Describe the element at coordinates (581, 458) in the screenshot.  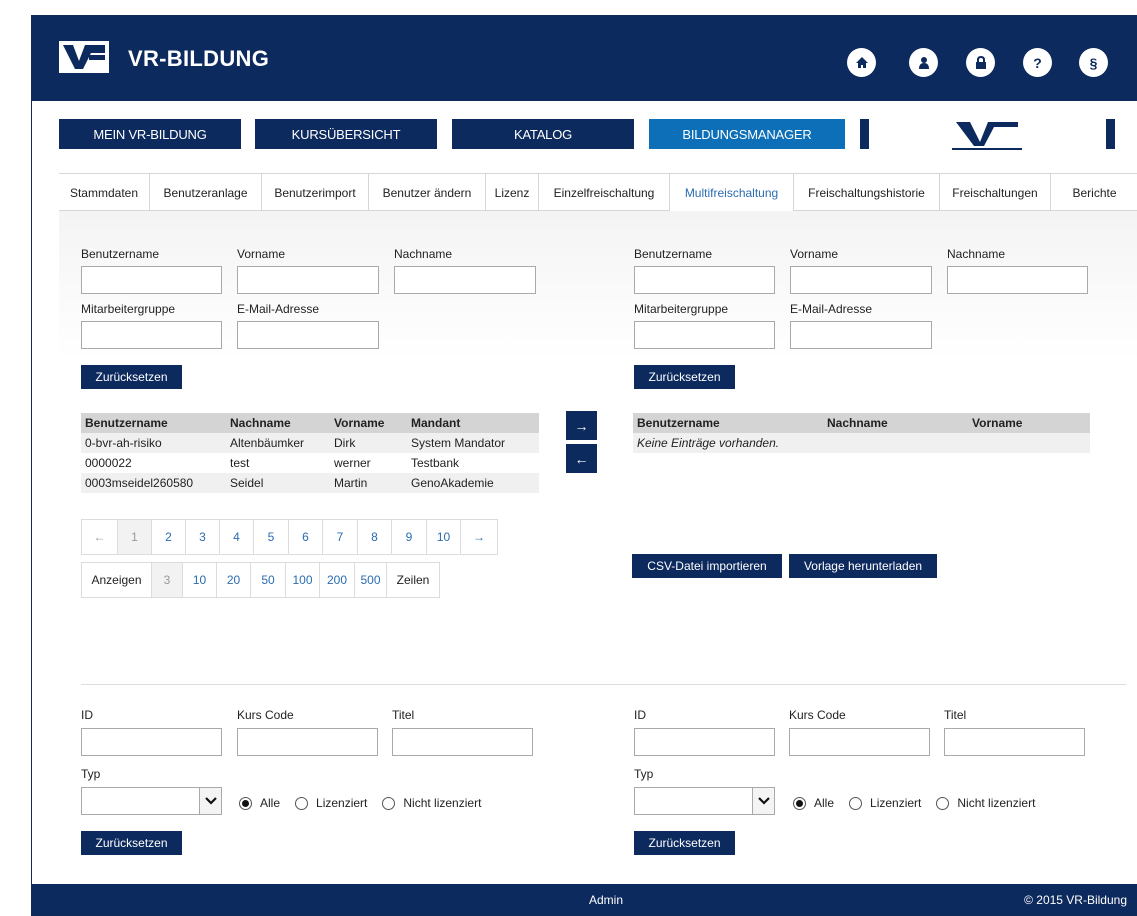
I see `move-left-button: ←` at that location.